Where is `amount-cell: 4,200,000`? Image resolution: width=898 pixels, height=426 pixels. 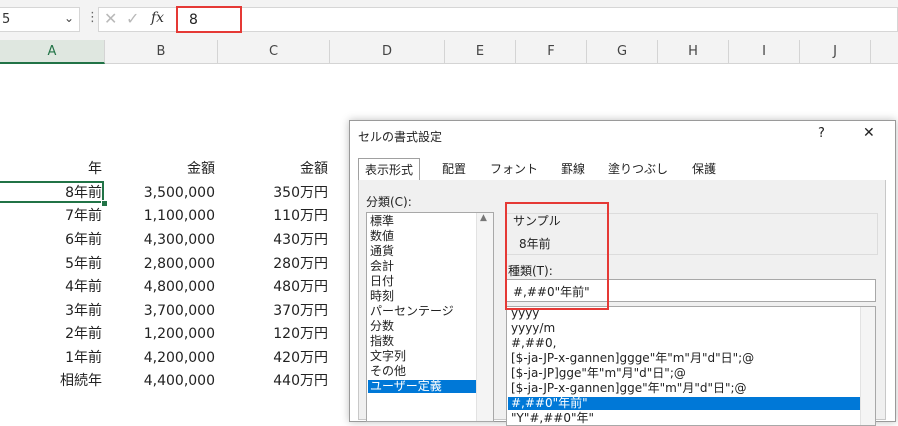 amount-cell: 4,200,000 is located at coordinates (160, 358).